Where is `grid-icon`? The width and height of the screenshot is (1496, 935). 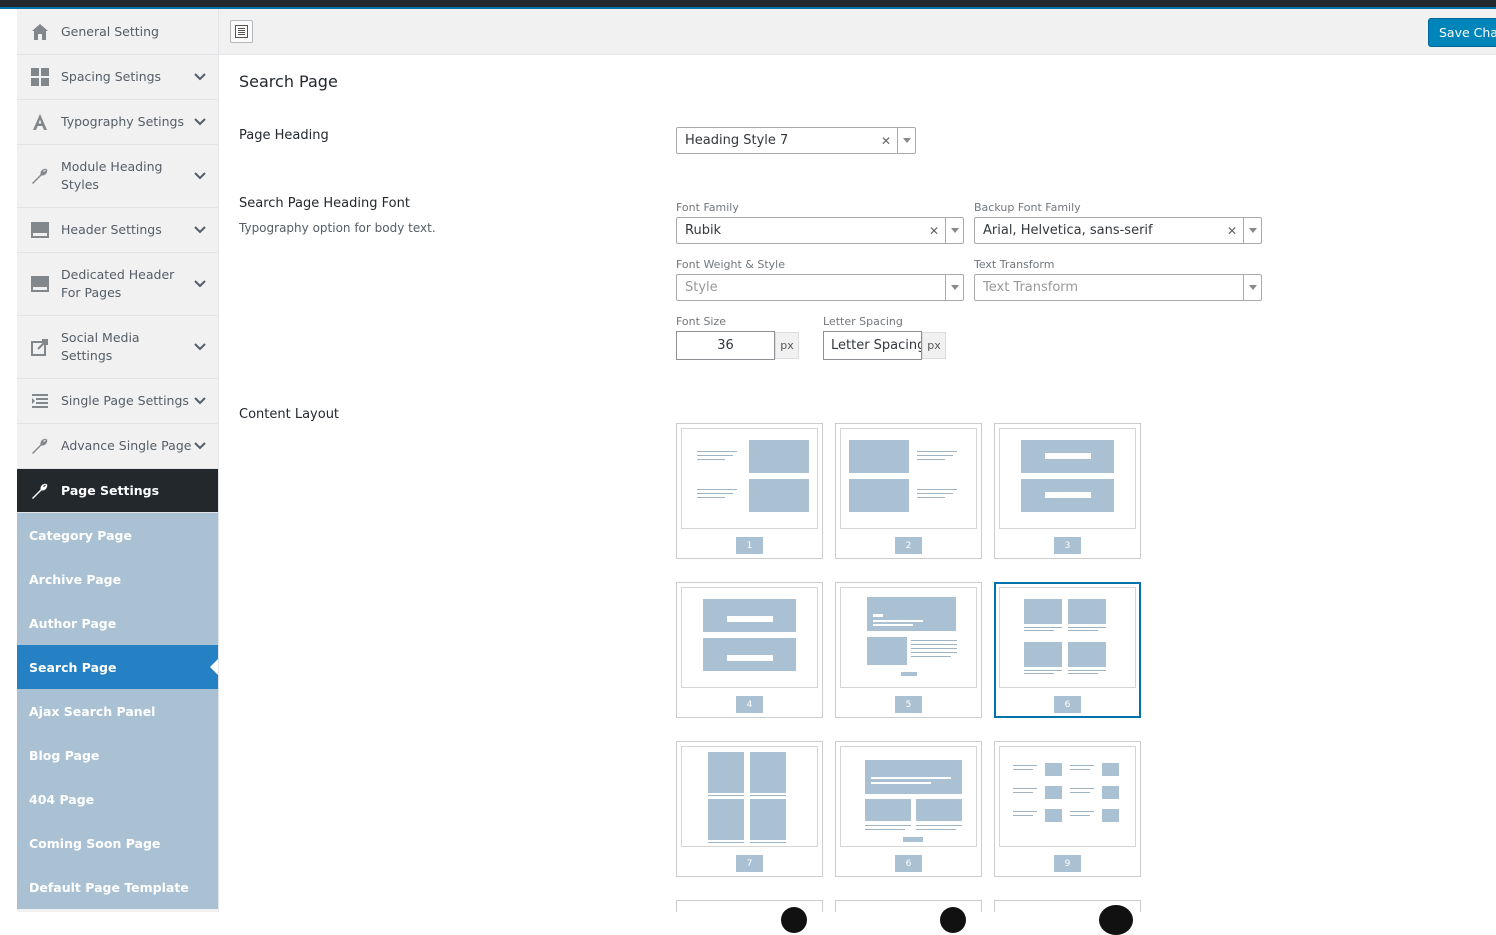 grid-icon is located at coordinates (40, 77).